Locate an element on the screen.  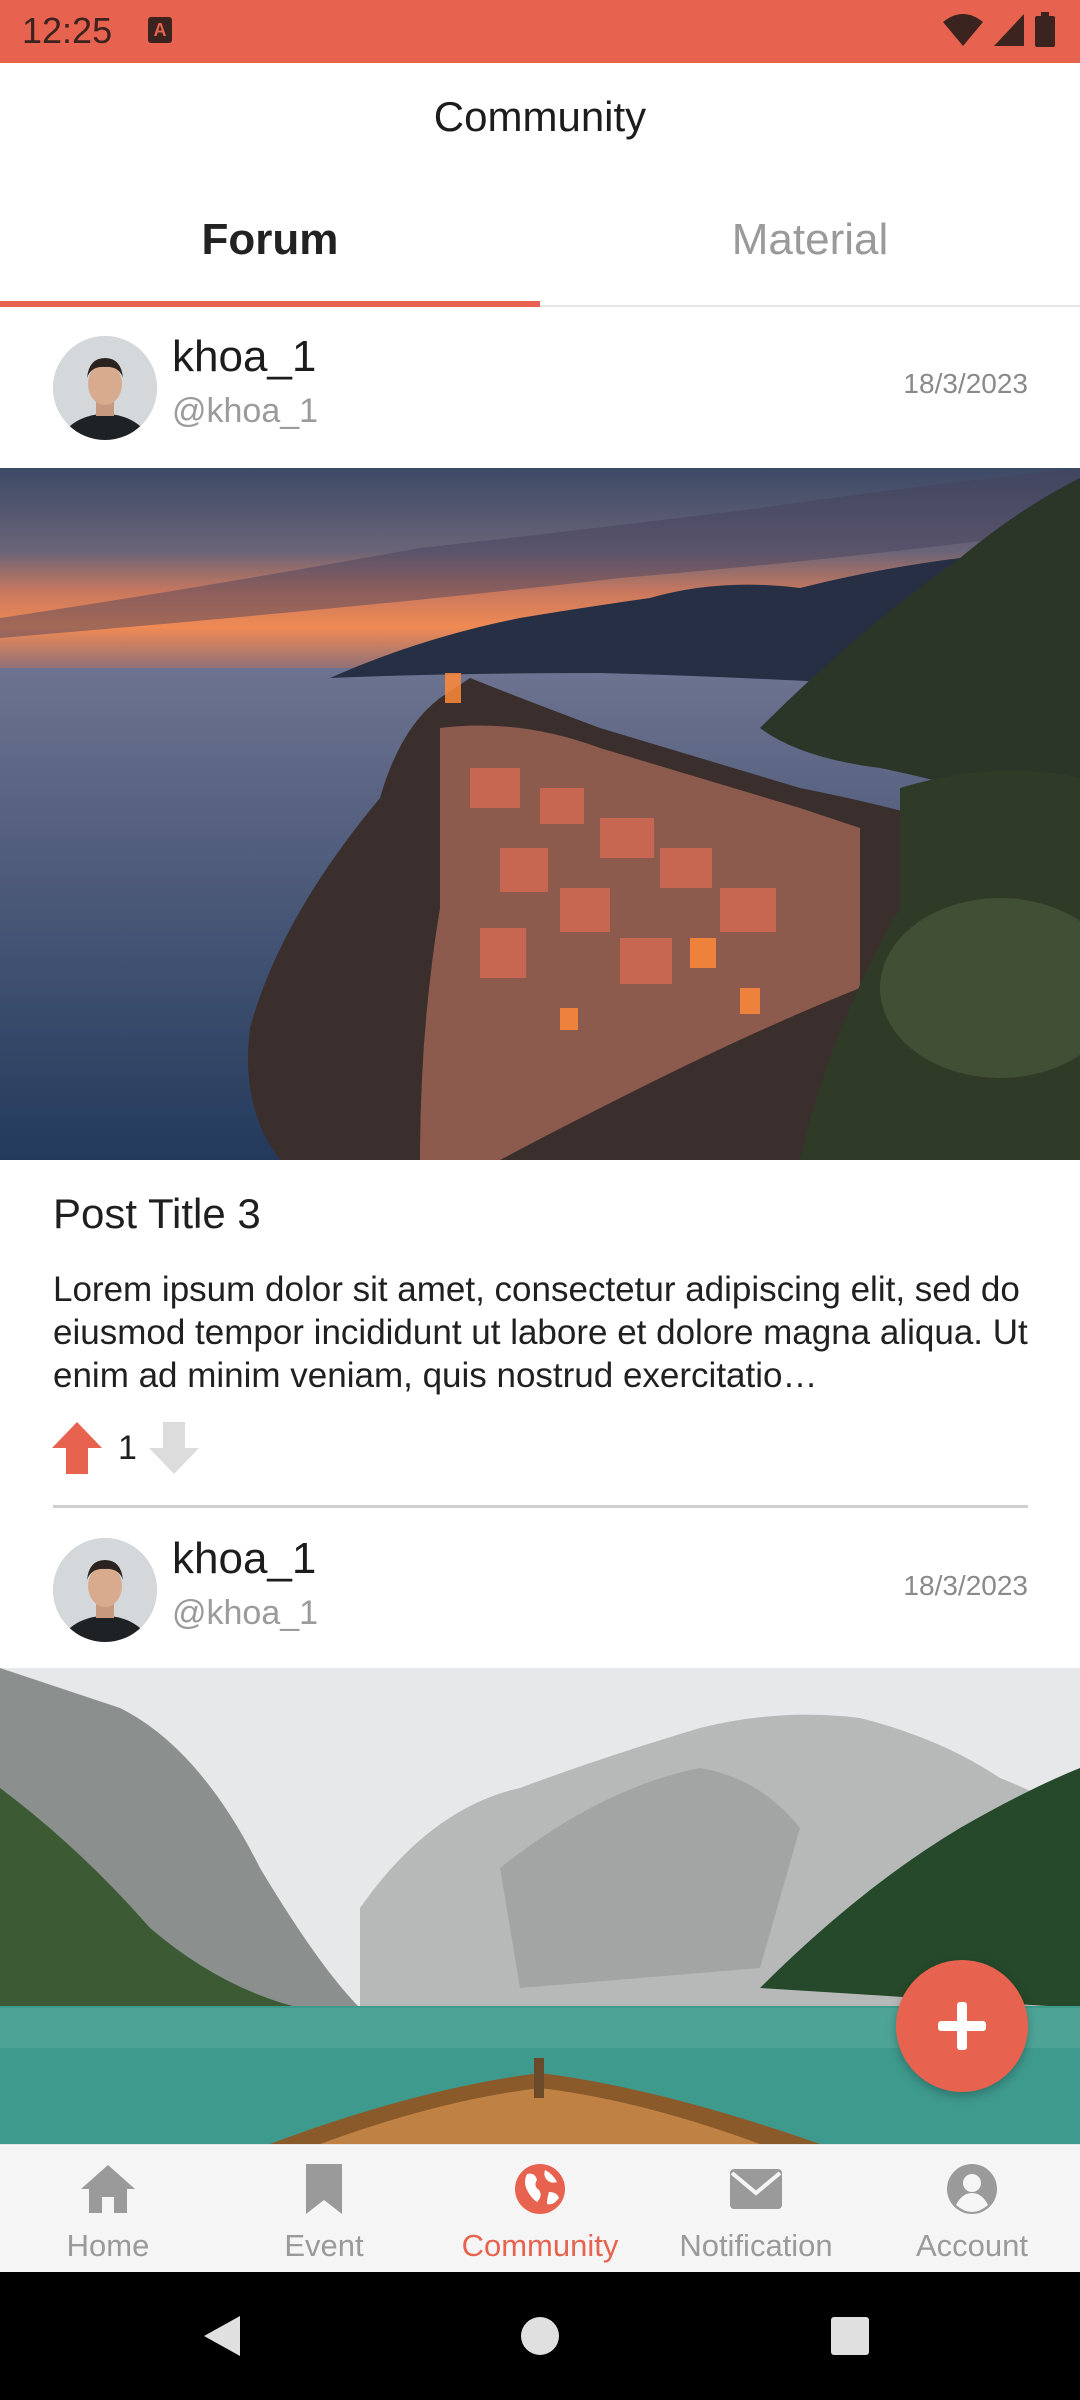
globe-icon is located at coordinates (540, 2189).